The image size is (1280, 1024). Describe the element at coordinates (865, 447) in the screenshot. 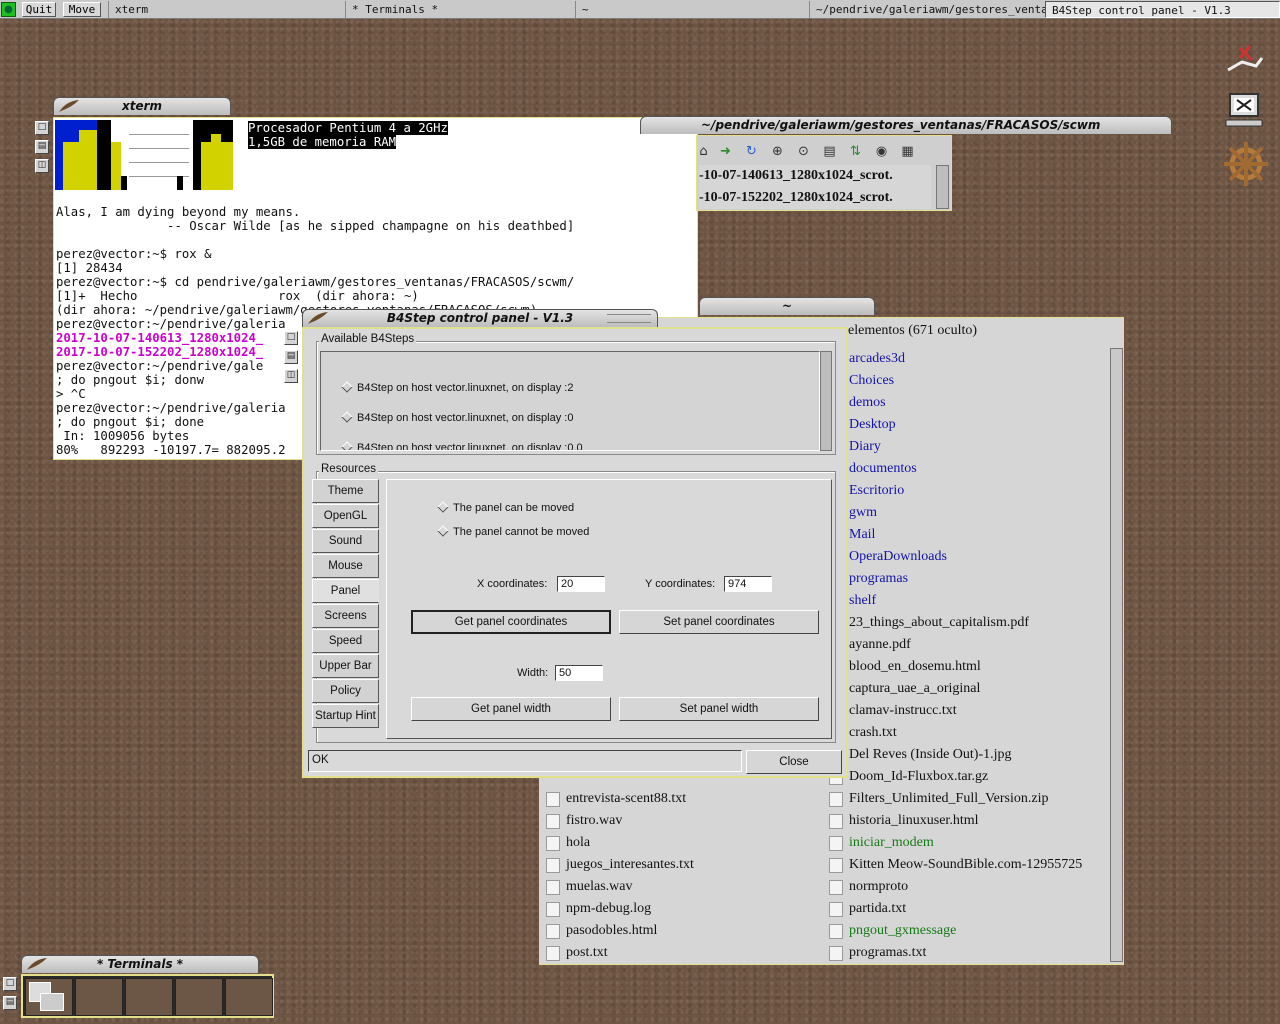

I see `list-item: Diary` at that location.